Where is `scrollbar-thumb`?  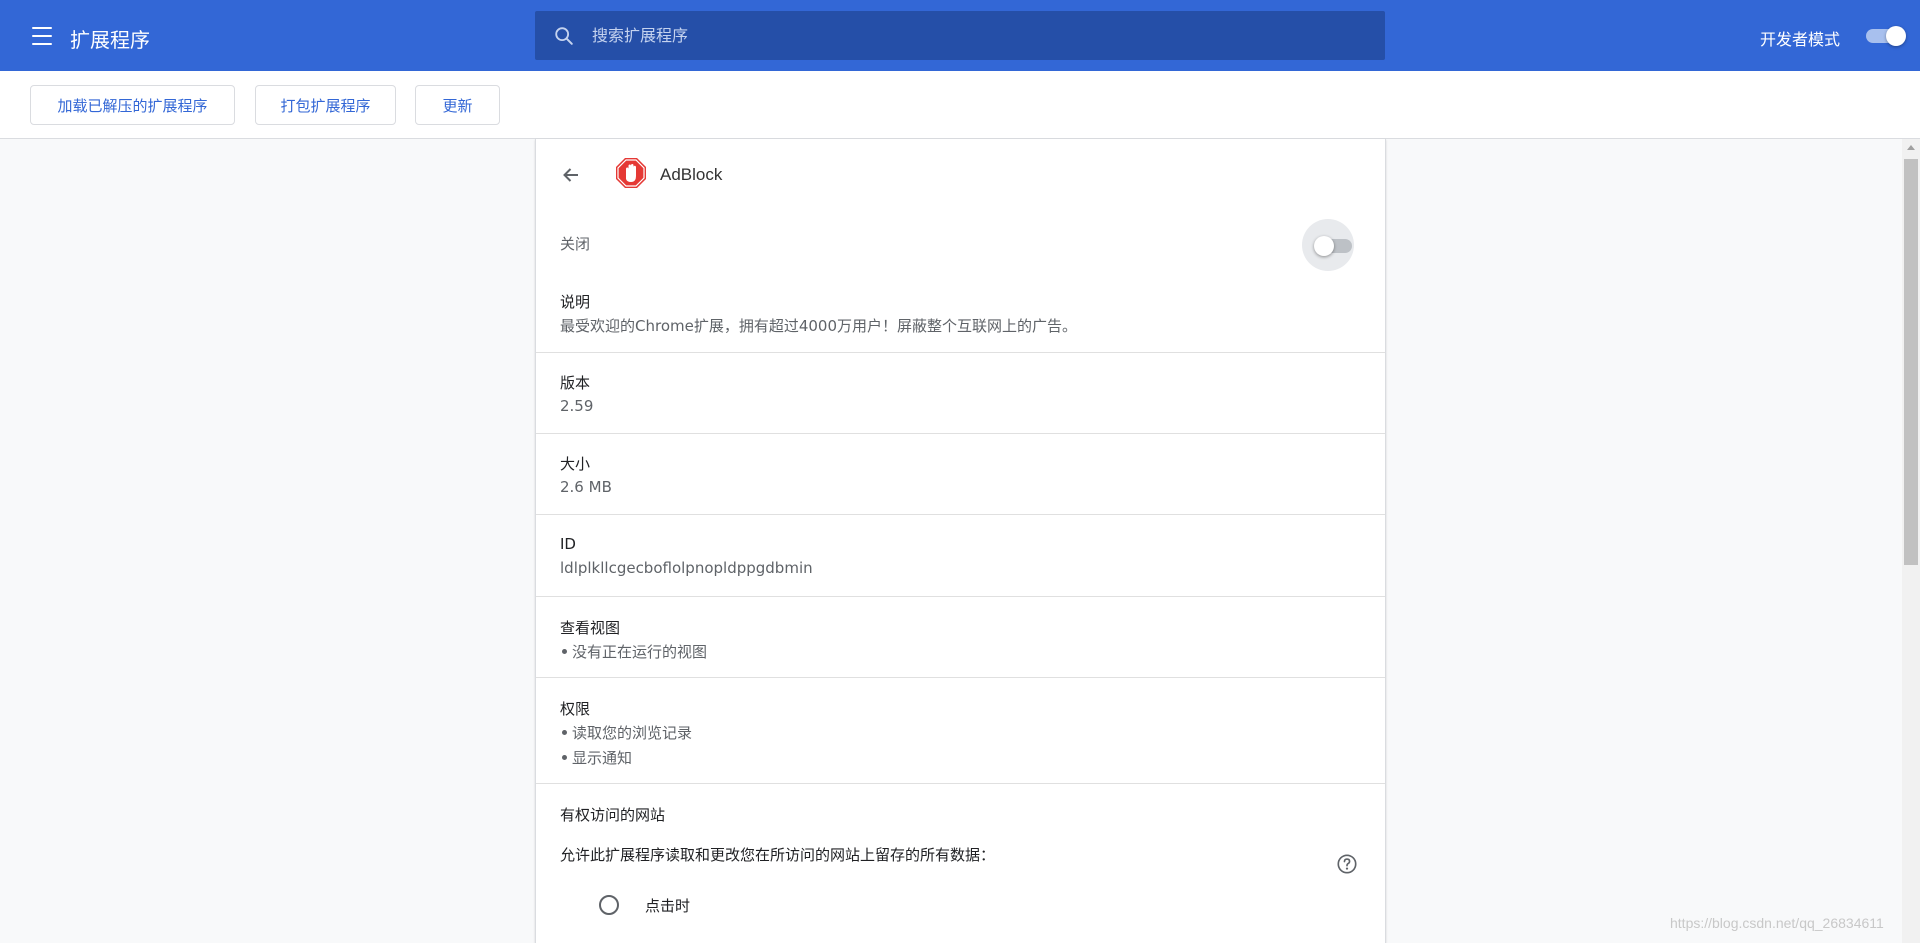 scrollbar-thumb is located at coordinates (1911, 362).